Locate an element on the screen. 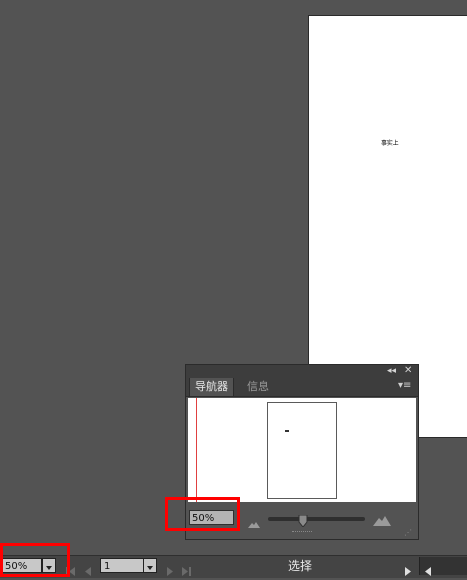  artboard-text: 事实上 is located at coordinates (390, 143).